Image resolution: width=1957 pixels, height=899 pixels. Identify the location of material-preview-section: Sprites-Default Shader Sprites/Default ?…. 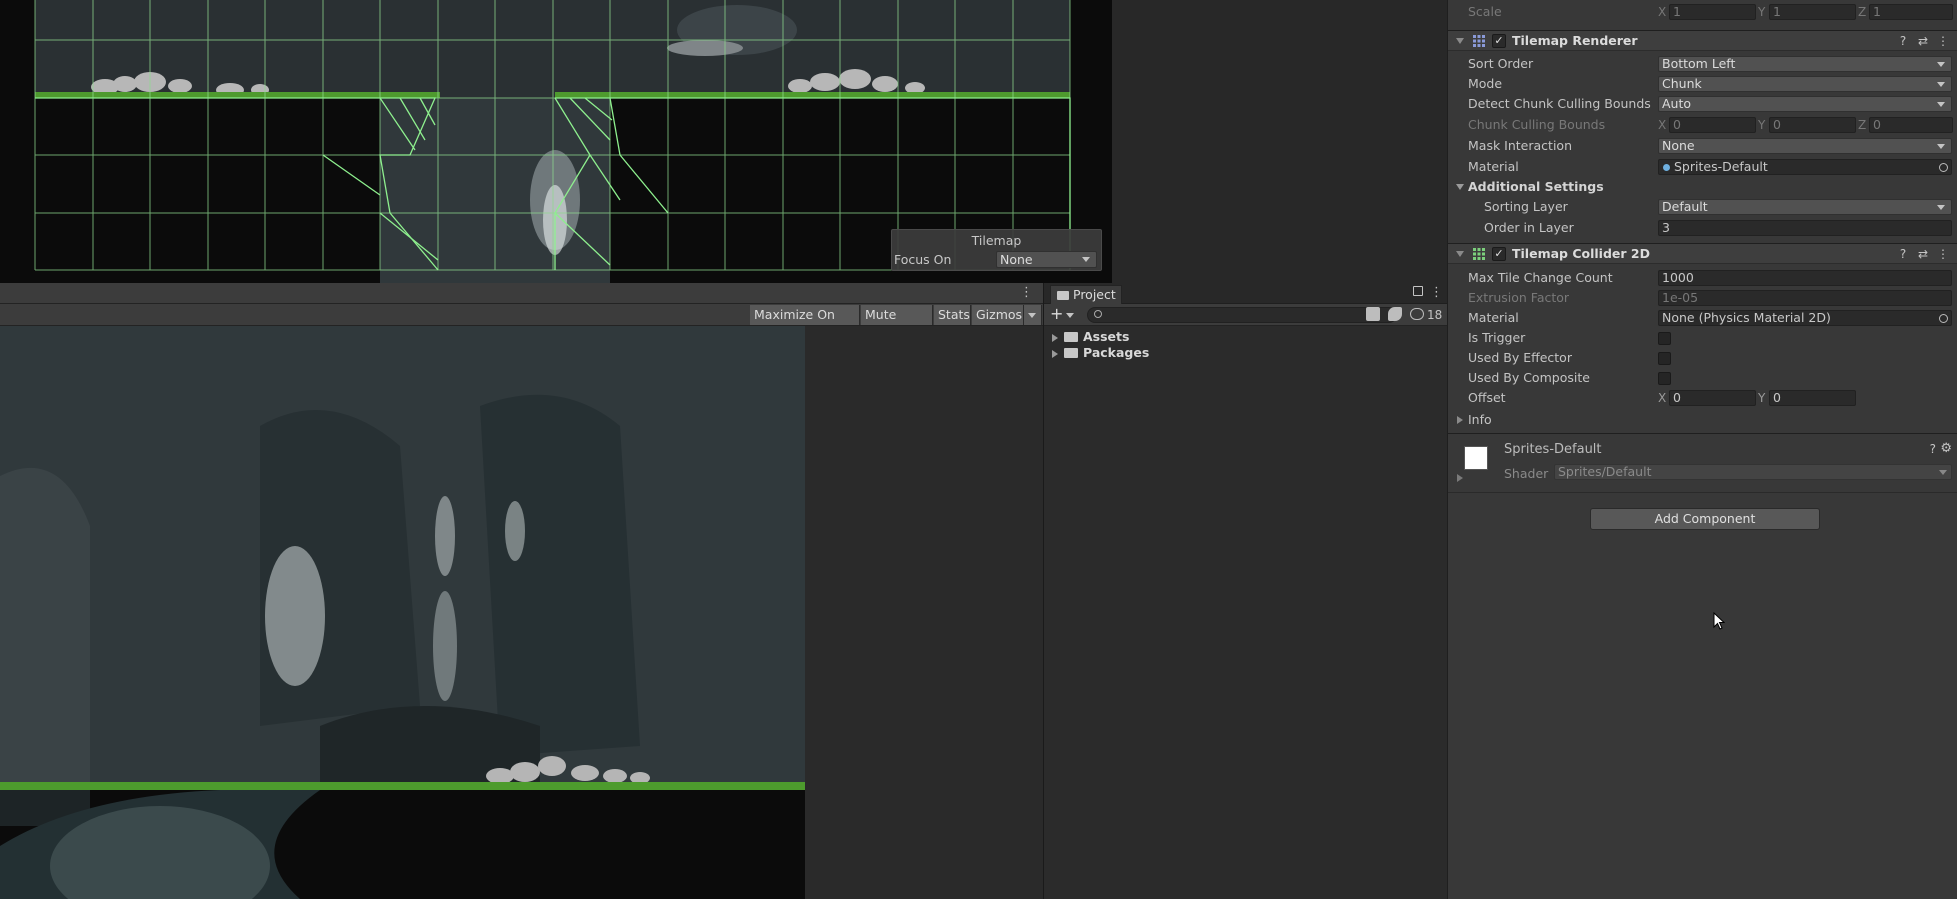
(1702, 463).